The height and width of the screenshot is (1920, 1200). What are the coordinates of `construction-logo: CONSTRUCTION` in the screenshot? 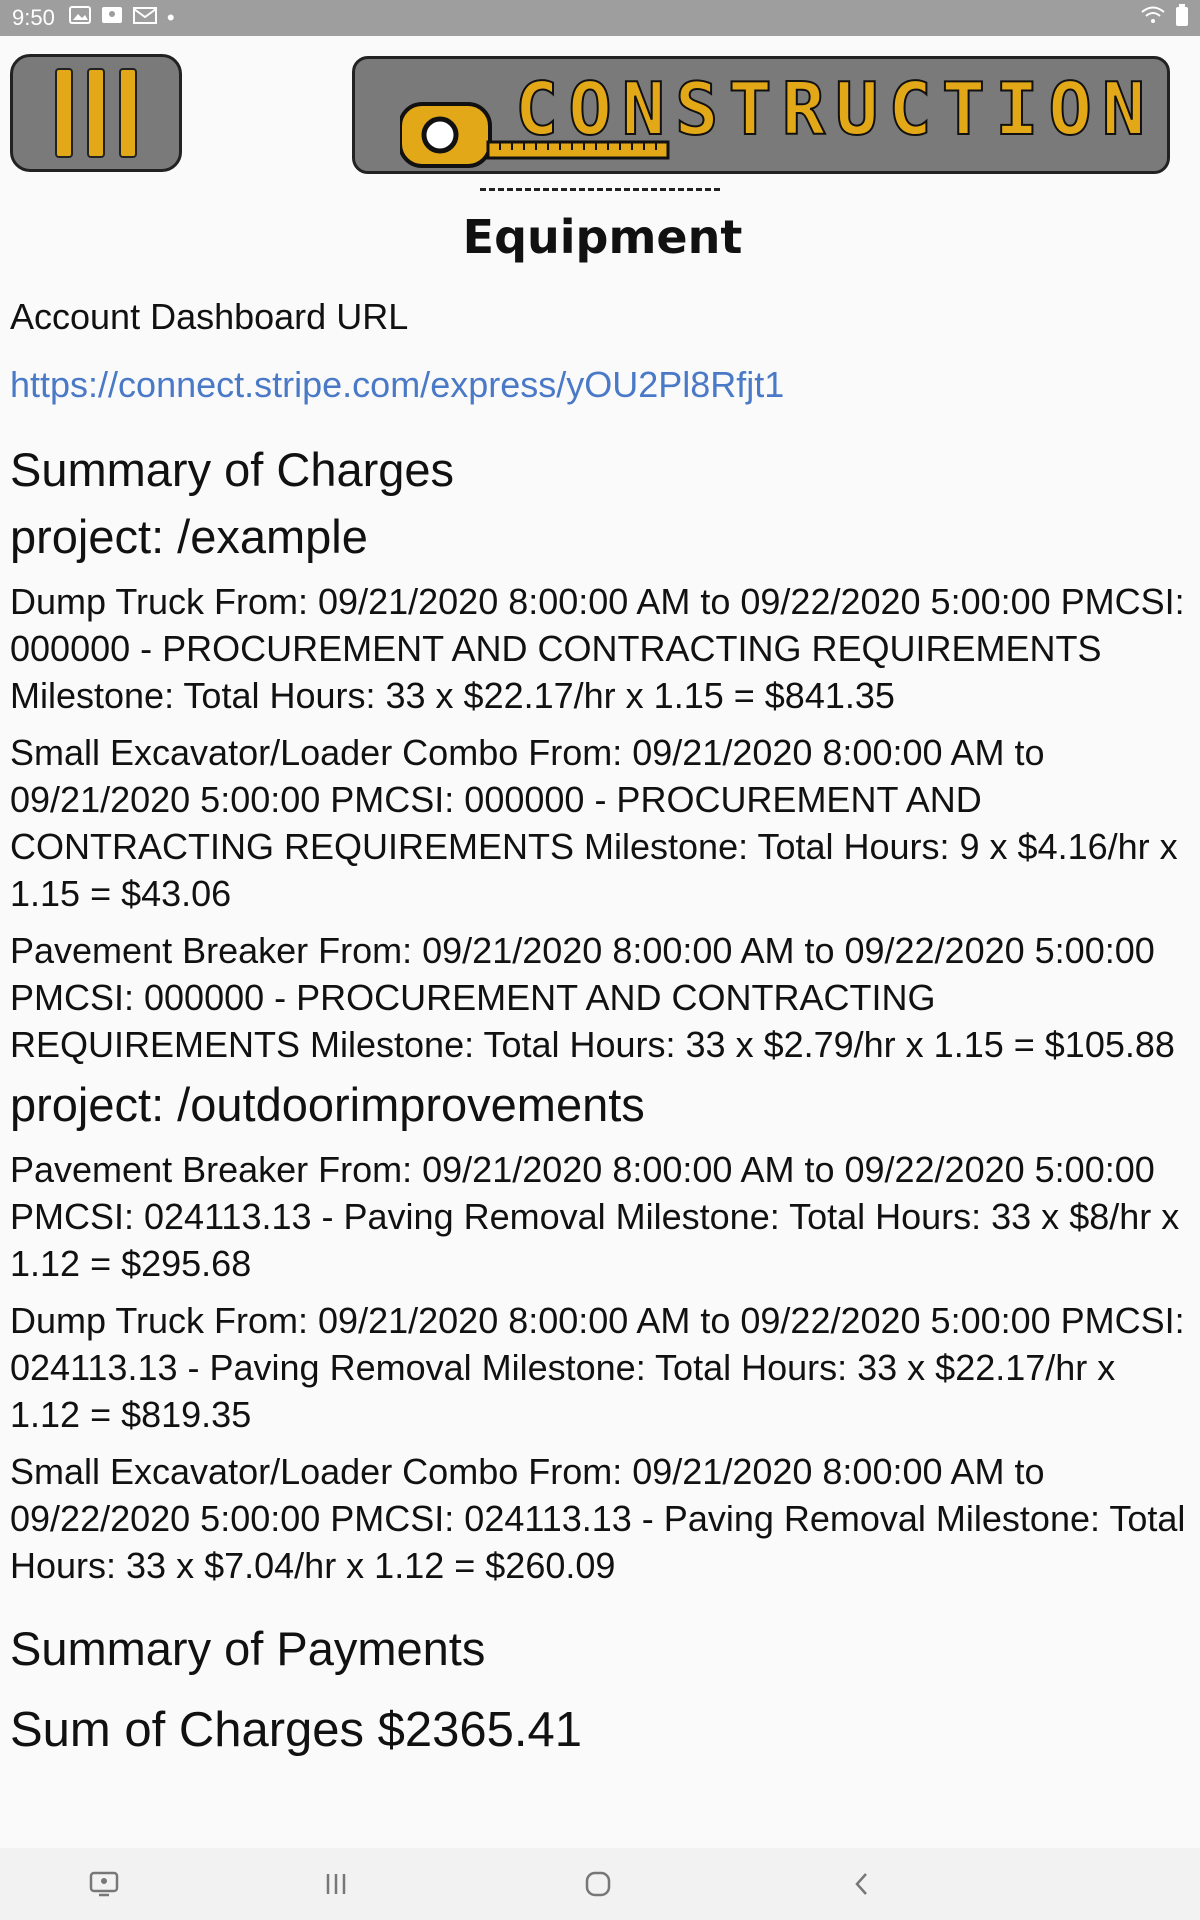 It's located at (761, 115).